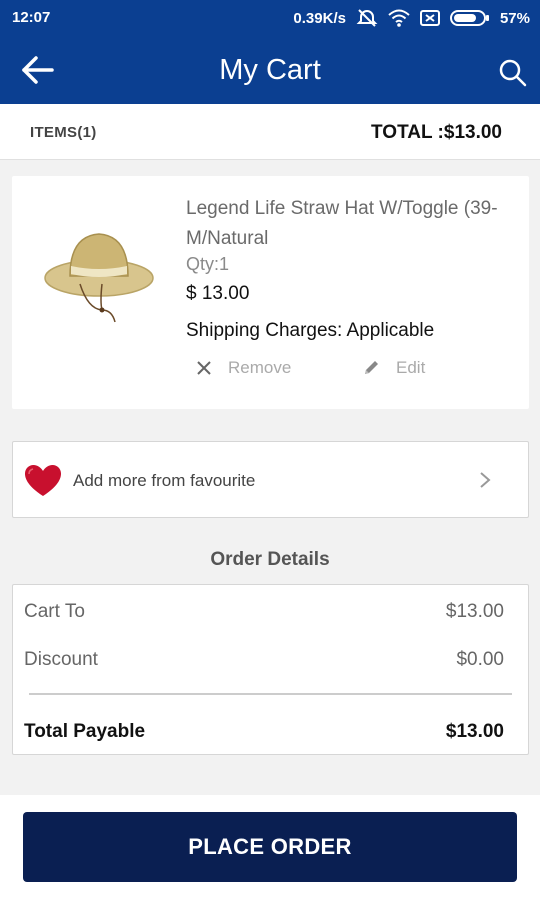 The image size is (540, 900). I want to click on divider, so click(270, 694).